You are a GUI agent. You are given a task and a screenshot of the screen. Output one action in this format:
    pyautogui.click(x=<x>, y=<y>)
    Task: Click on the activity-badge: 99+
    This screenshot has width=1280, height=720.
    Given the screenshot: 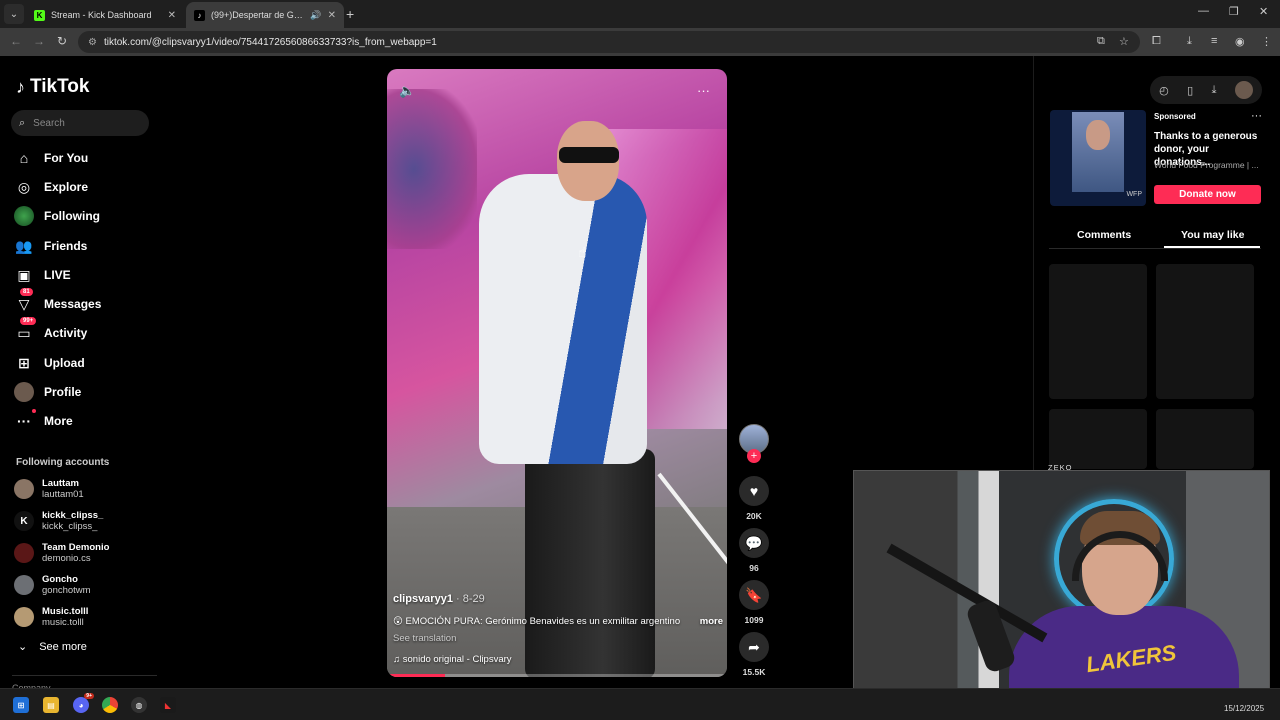 What is the action you would take?
    pyautogui.click(x=28, y=321)
    